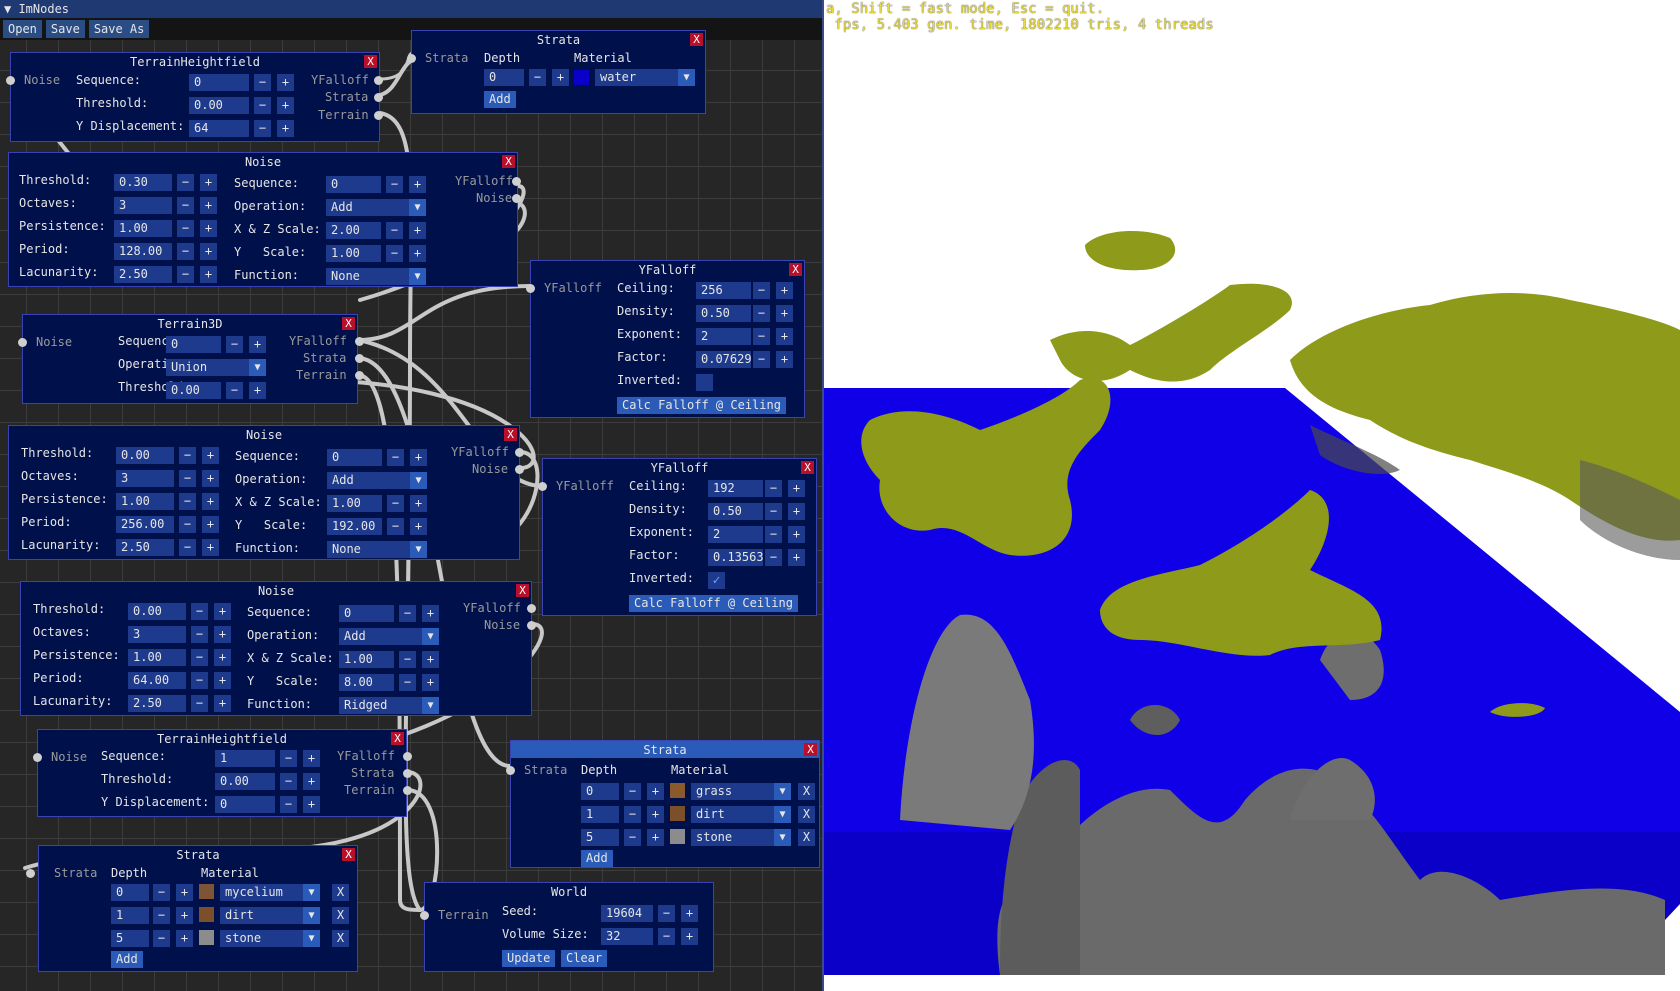 This screenshot has width=1680, height=991. Describe the element at coordinates (627, 913) in the screenshot. I see `seed-field: 19604` at that location.